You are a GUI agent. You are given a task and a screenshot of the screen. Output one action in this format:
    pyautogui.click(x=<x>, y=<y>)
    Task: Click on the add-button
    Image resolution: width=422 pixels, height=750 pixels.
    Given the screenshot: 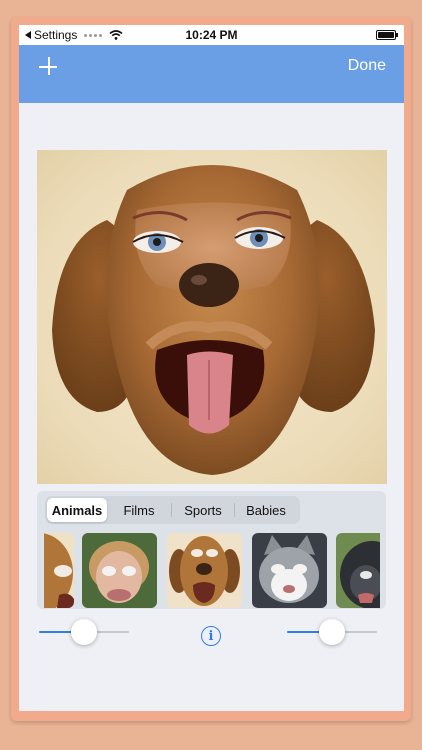 What is the action you would take?
    pyautogui.click(x=49, y=67)
    